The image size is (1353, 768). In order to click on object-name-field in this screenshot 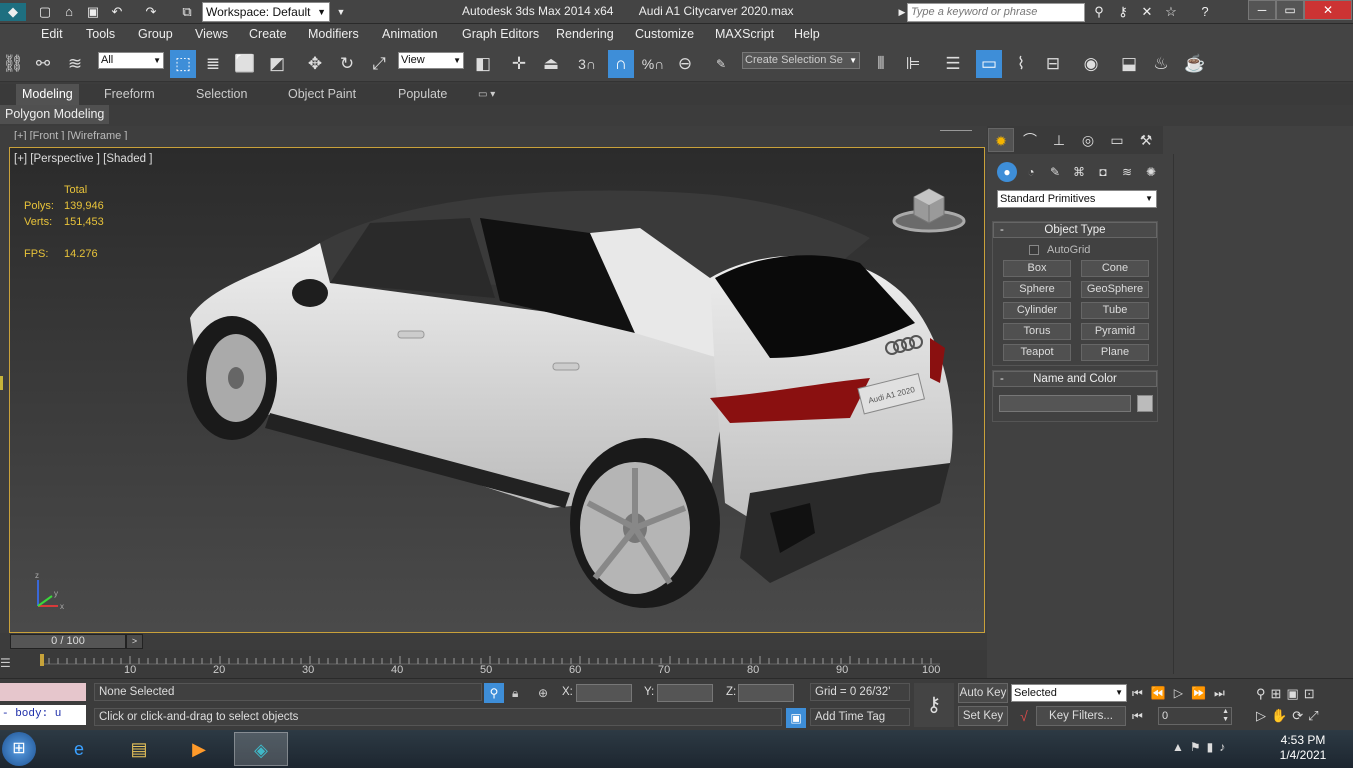, I will do `click(1065, 403)`.